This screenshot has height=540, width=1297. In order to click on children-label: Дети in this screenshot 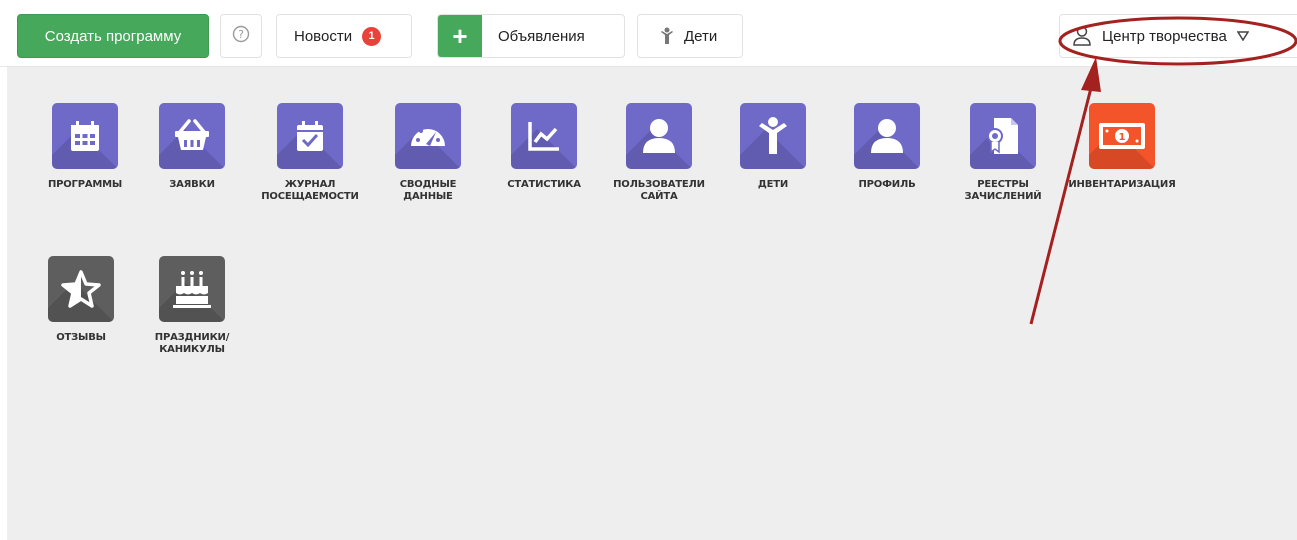, I will do `click(701, 36)`.